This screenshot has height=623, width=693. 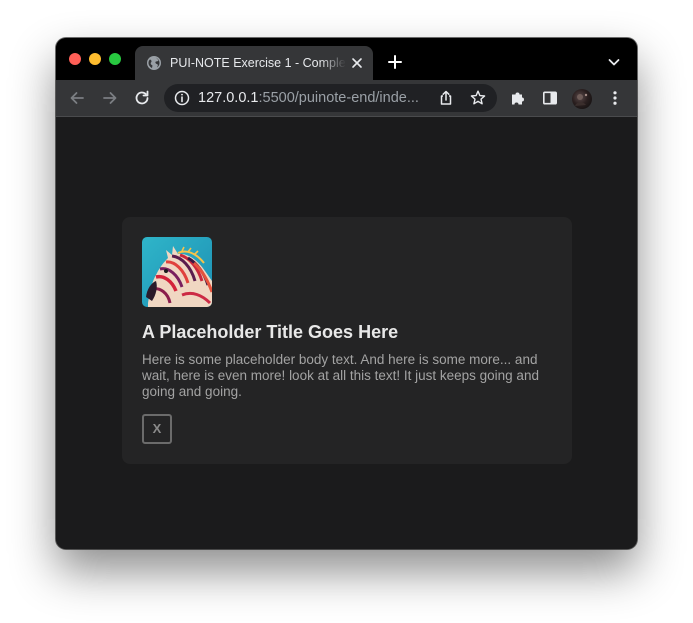 What do you see at coordinates (615, 98) in the screenshot?
I see `kebab-menu-icon` at bounding box center [615, 98].